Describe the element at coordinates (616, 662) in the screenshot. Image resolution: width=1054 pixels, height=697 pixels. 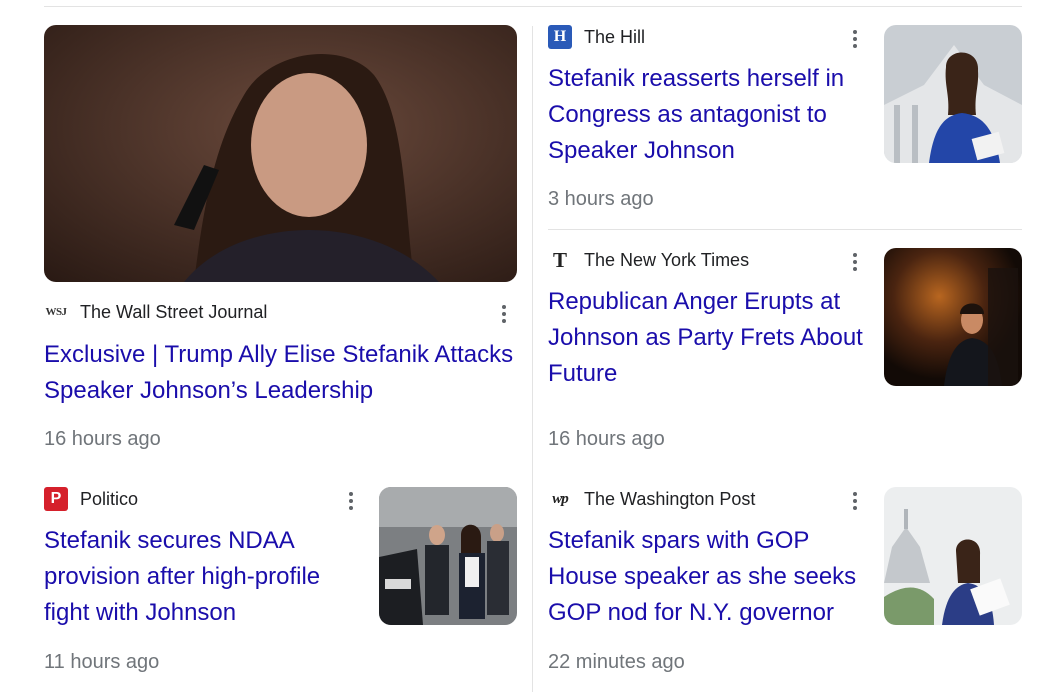
I see `story-time: 22 minutes ago` at that location.